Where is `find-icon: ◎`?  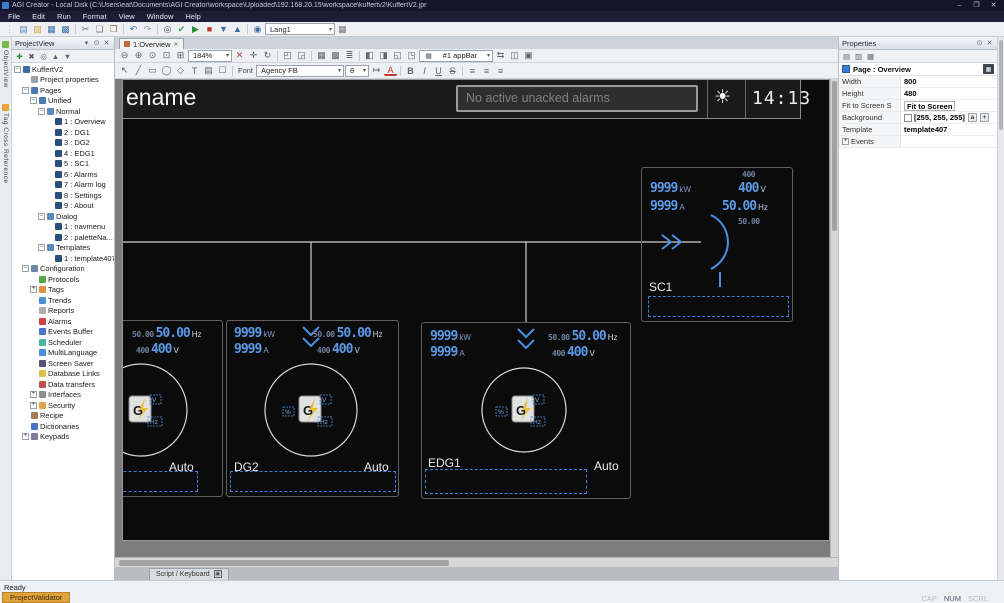
find-icon: ◎ is located at coordinates (167, 29).